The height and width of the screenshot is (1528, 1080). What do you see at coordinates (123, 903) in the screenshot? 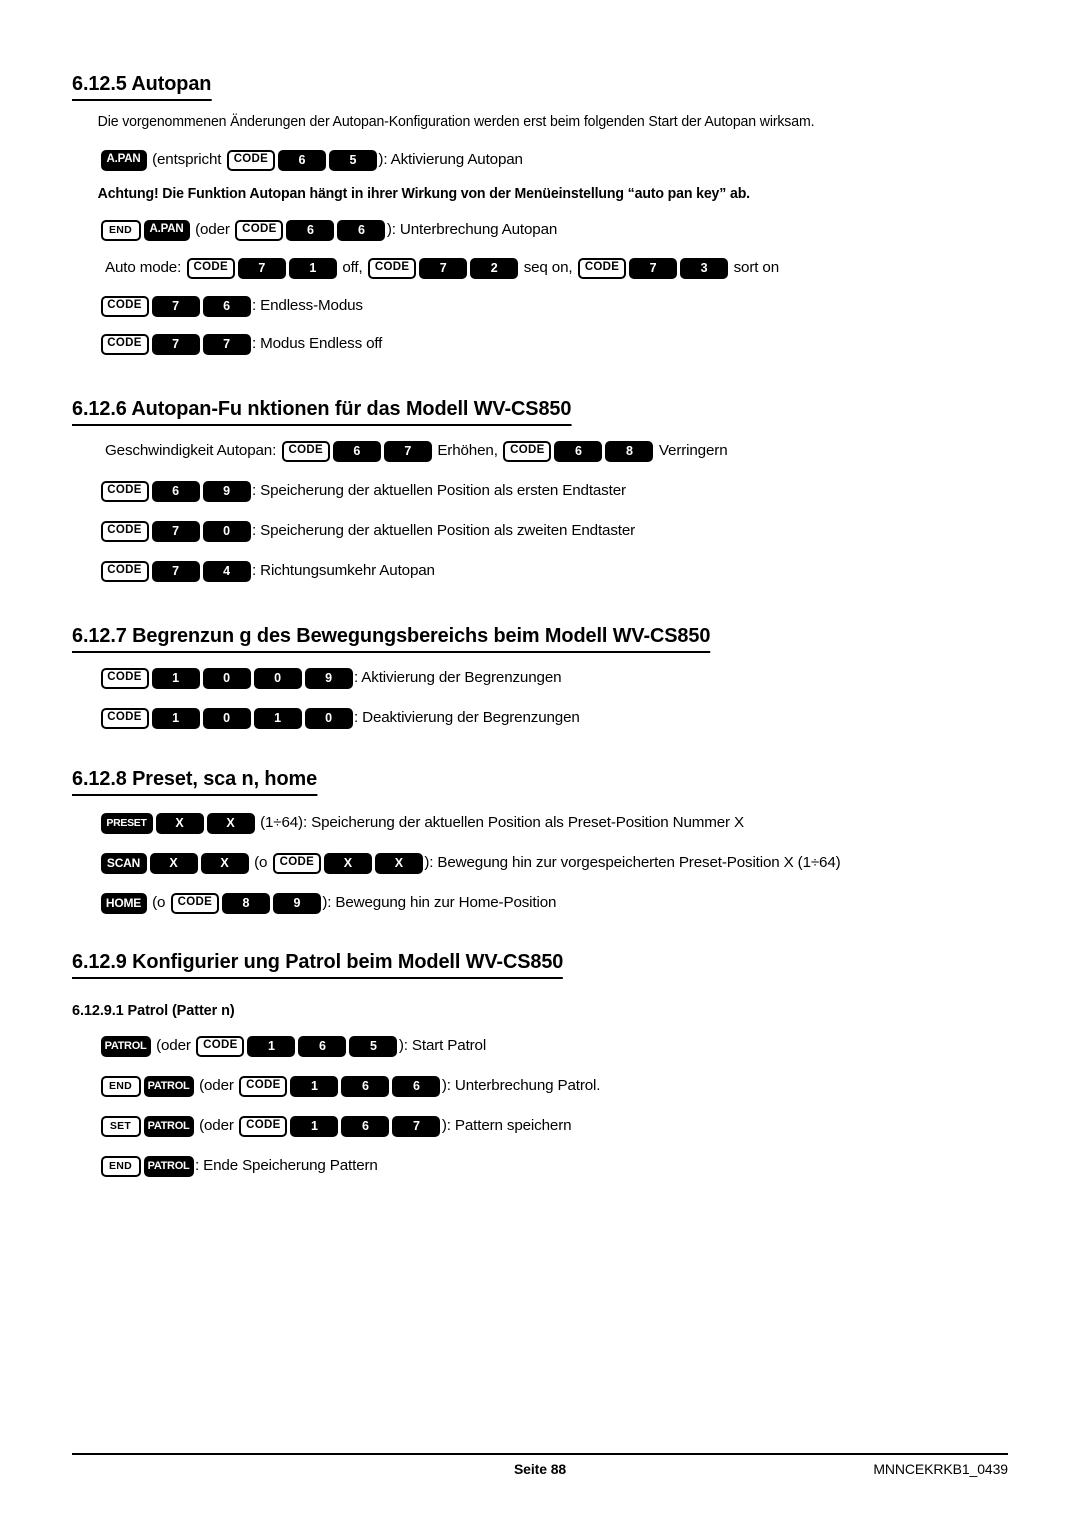
I see `home-key: HOME` at bounding box center [123, 903].